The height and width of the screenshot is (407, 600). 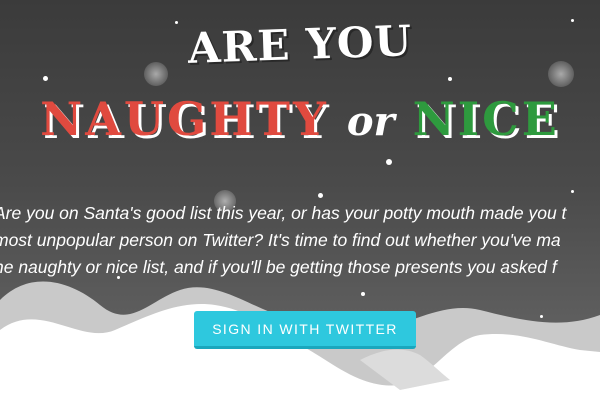 What do you see at coordinates (305, 330) in the screenshot?
I see `sign-in-with-twitter-button: SIGN IN WITH TWITTER` at bounding box center [305, 330].